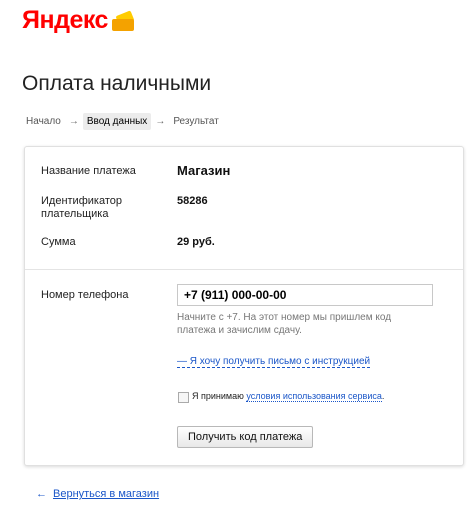 The image size is (471, 518). What do you see at coordinates (218, 396) in the screenshot?
I see `terms-text: Я принимаю` at bounding box center [218, 396].